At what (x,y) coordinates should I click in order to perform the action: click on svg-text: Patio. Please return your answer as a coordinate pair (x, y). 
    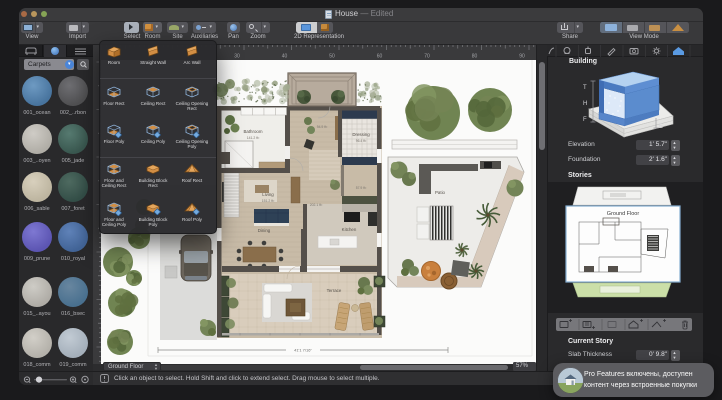
    Looking at the image, I should click on (440, 192).